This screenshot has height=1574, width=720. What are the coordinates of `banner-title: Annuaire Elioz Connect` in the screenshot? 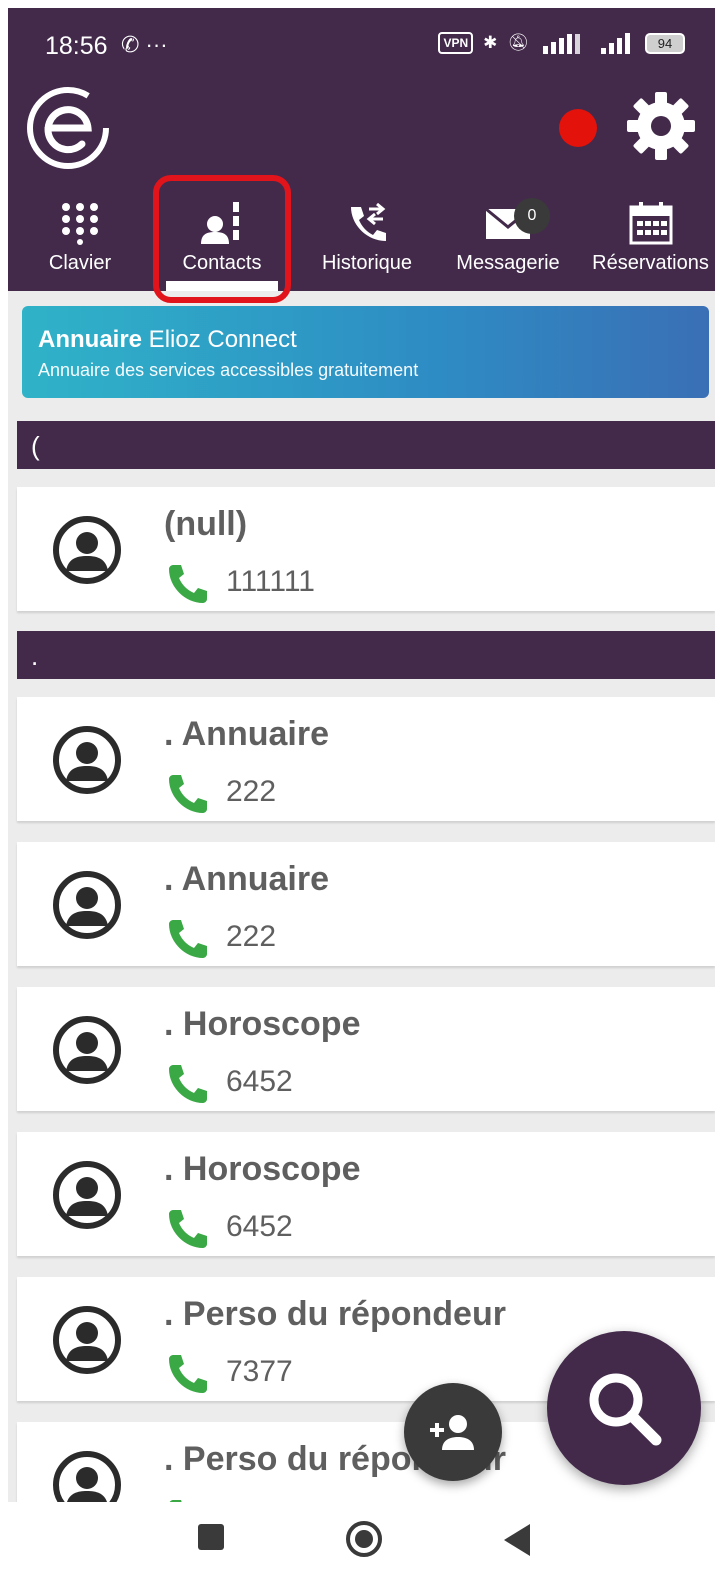 It's located at (365, 340).